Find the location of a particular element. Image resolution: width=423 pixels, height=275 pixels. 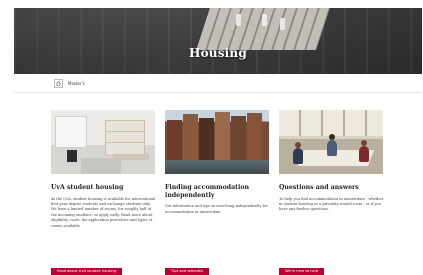

home-icon is located at coordinates (58, 83).